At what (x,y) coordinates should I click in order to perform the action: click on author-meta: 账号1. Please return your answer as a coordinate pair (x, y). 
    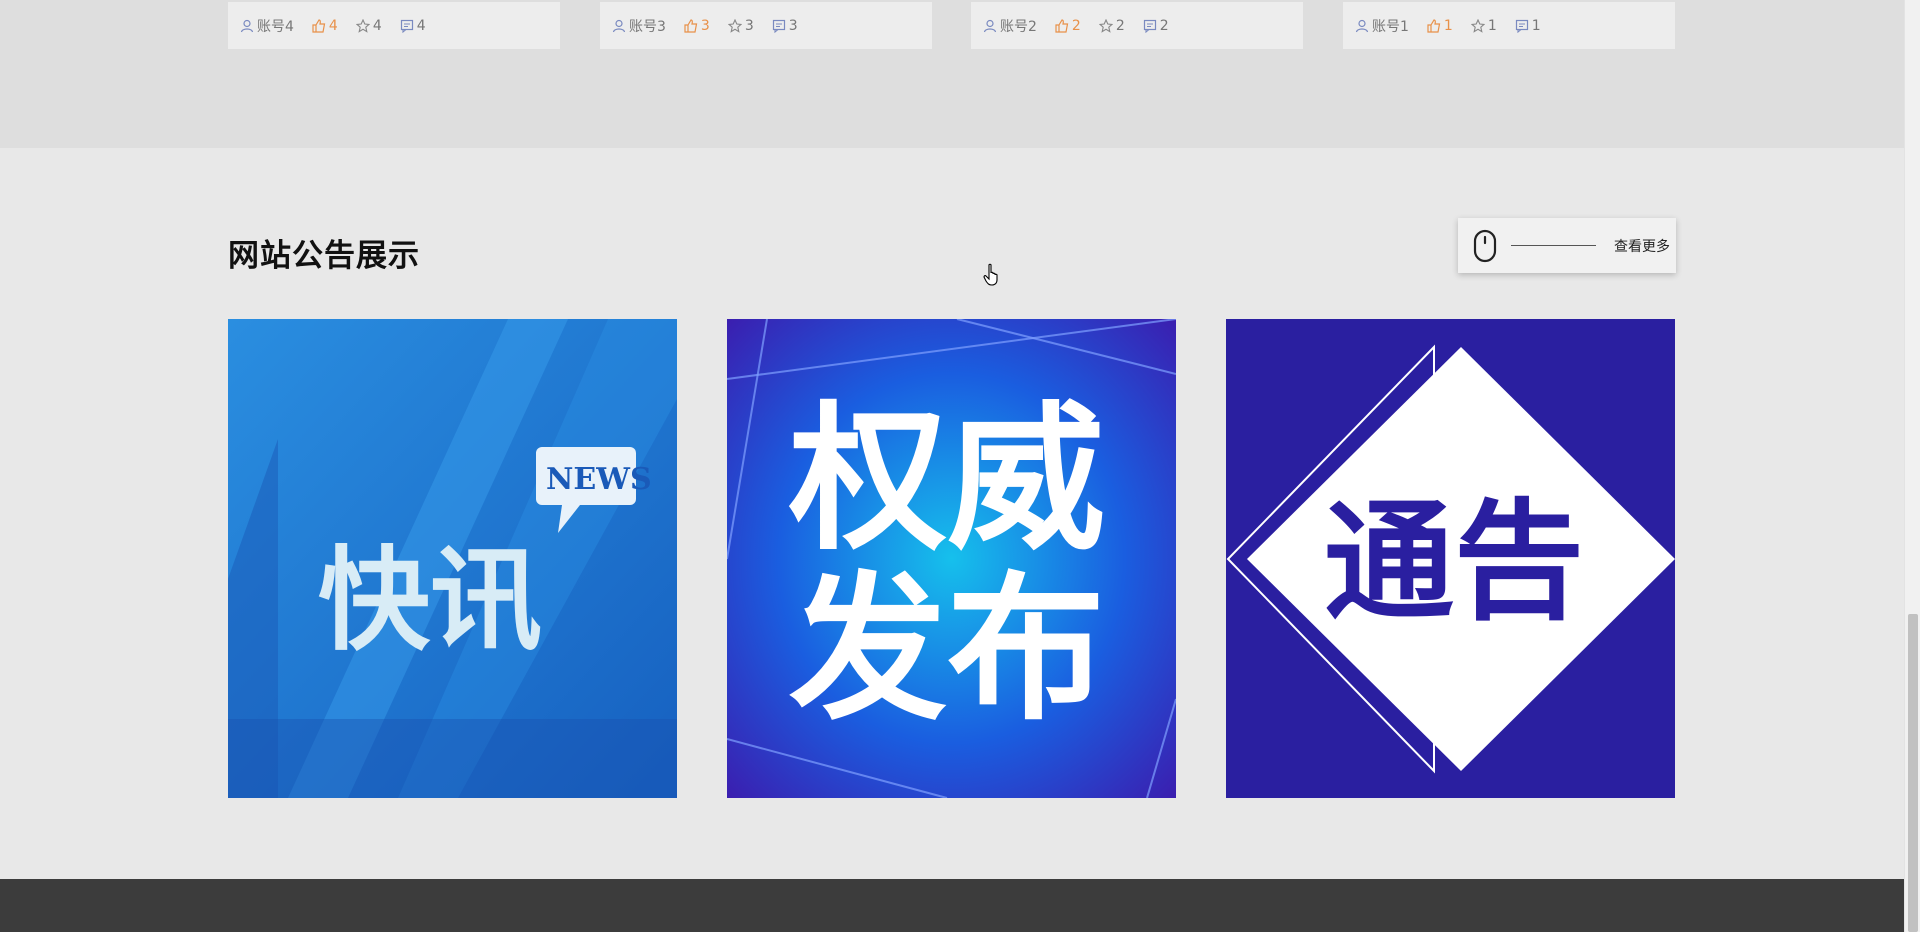
    Looking at the image, I should click on (1382, 26).